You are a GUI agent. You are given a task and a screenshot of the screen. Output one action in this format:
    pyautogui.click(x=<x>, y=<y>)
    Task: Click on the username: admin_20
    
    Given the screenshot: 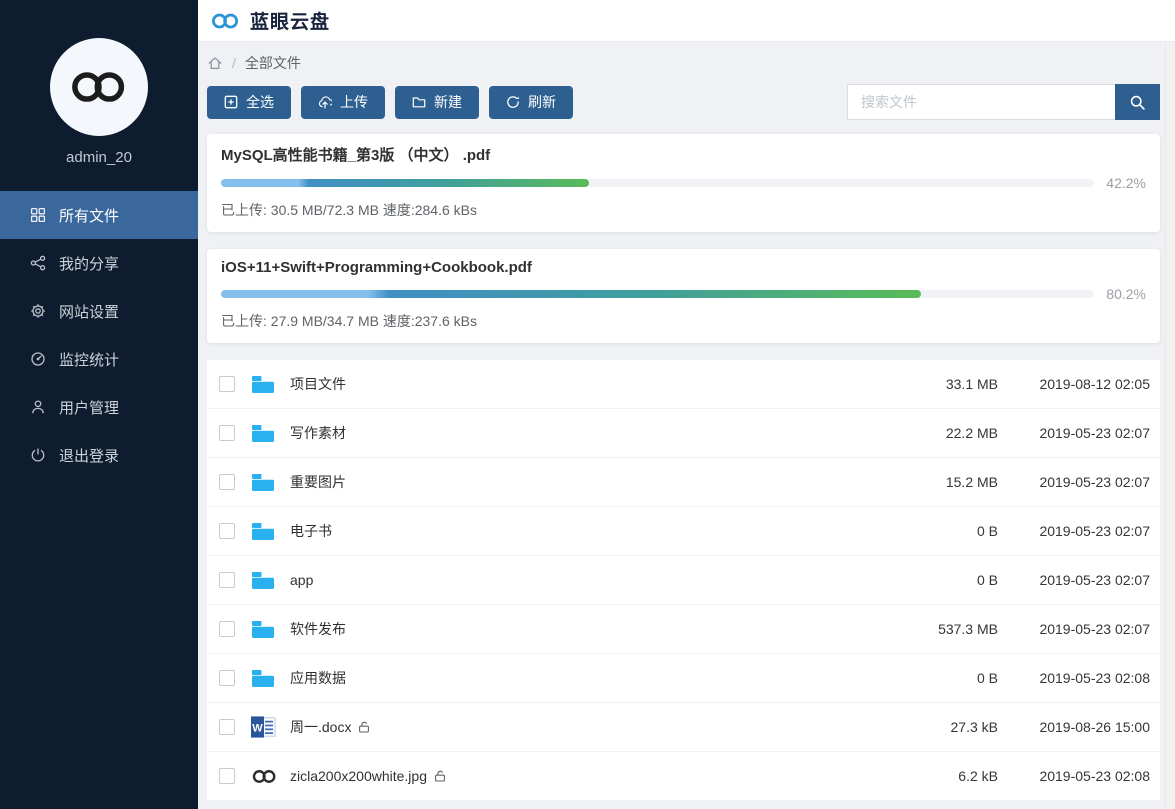 What is the action you would take?
    pyautogui.click(x=99, y=157)
    